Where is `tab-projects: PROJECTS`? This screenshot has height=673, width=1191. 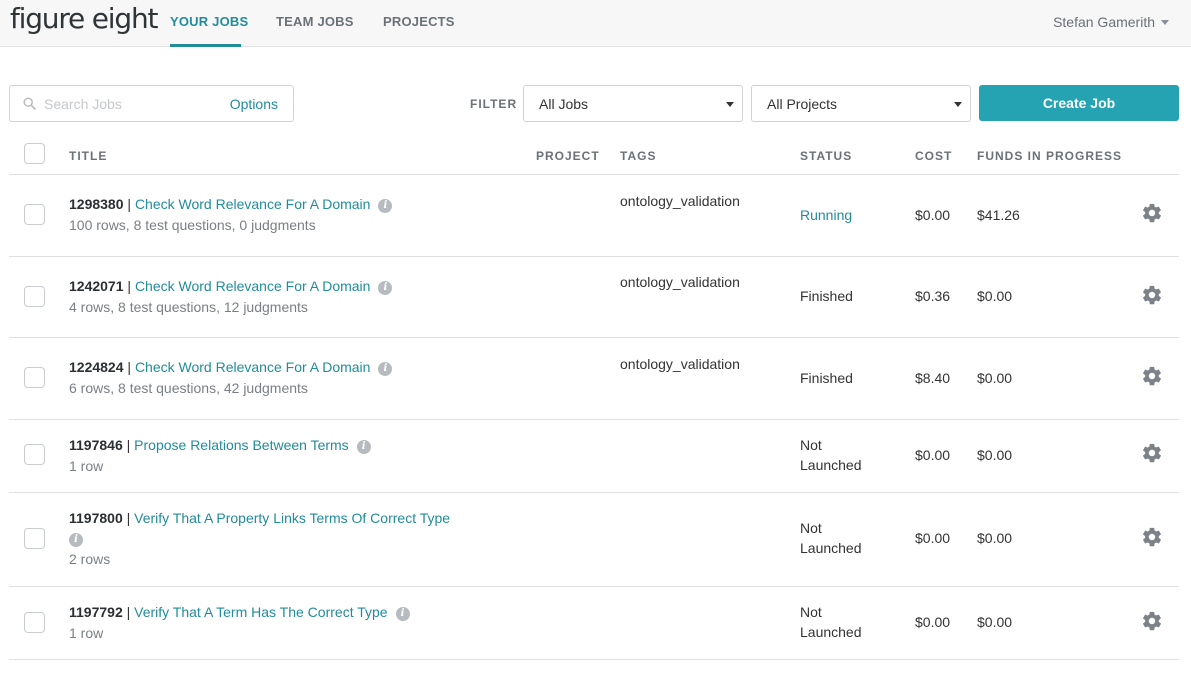 tab-projects: PROJECTS is located at coordinates (419, 21).